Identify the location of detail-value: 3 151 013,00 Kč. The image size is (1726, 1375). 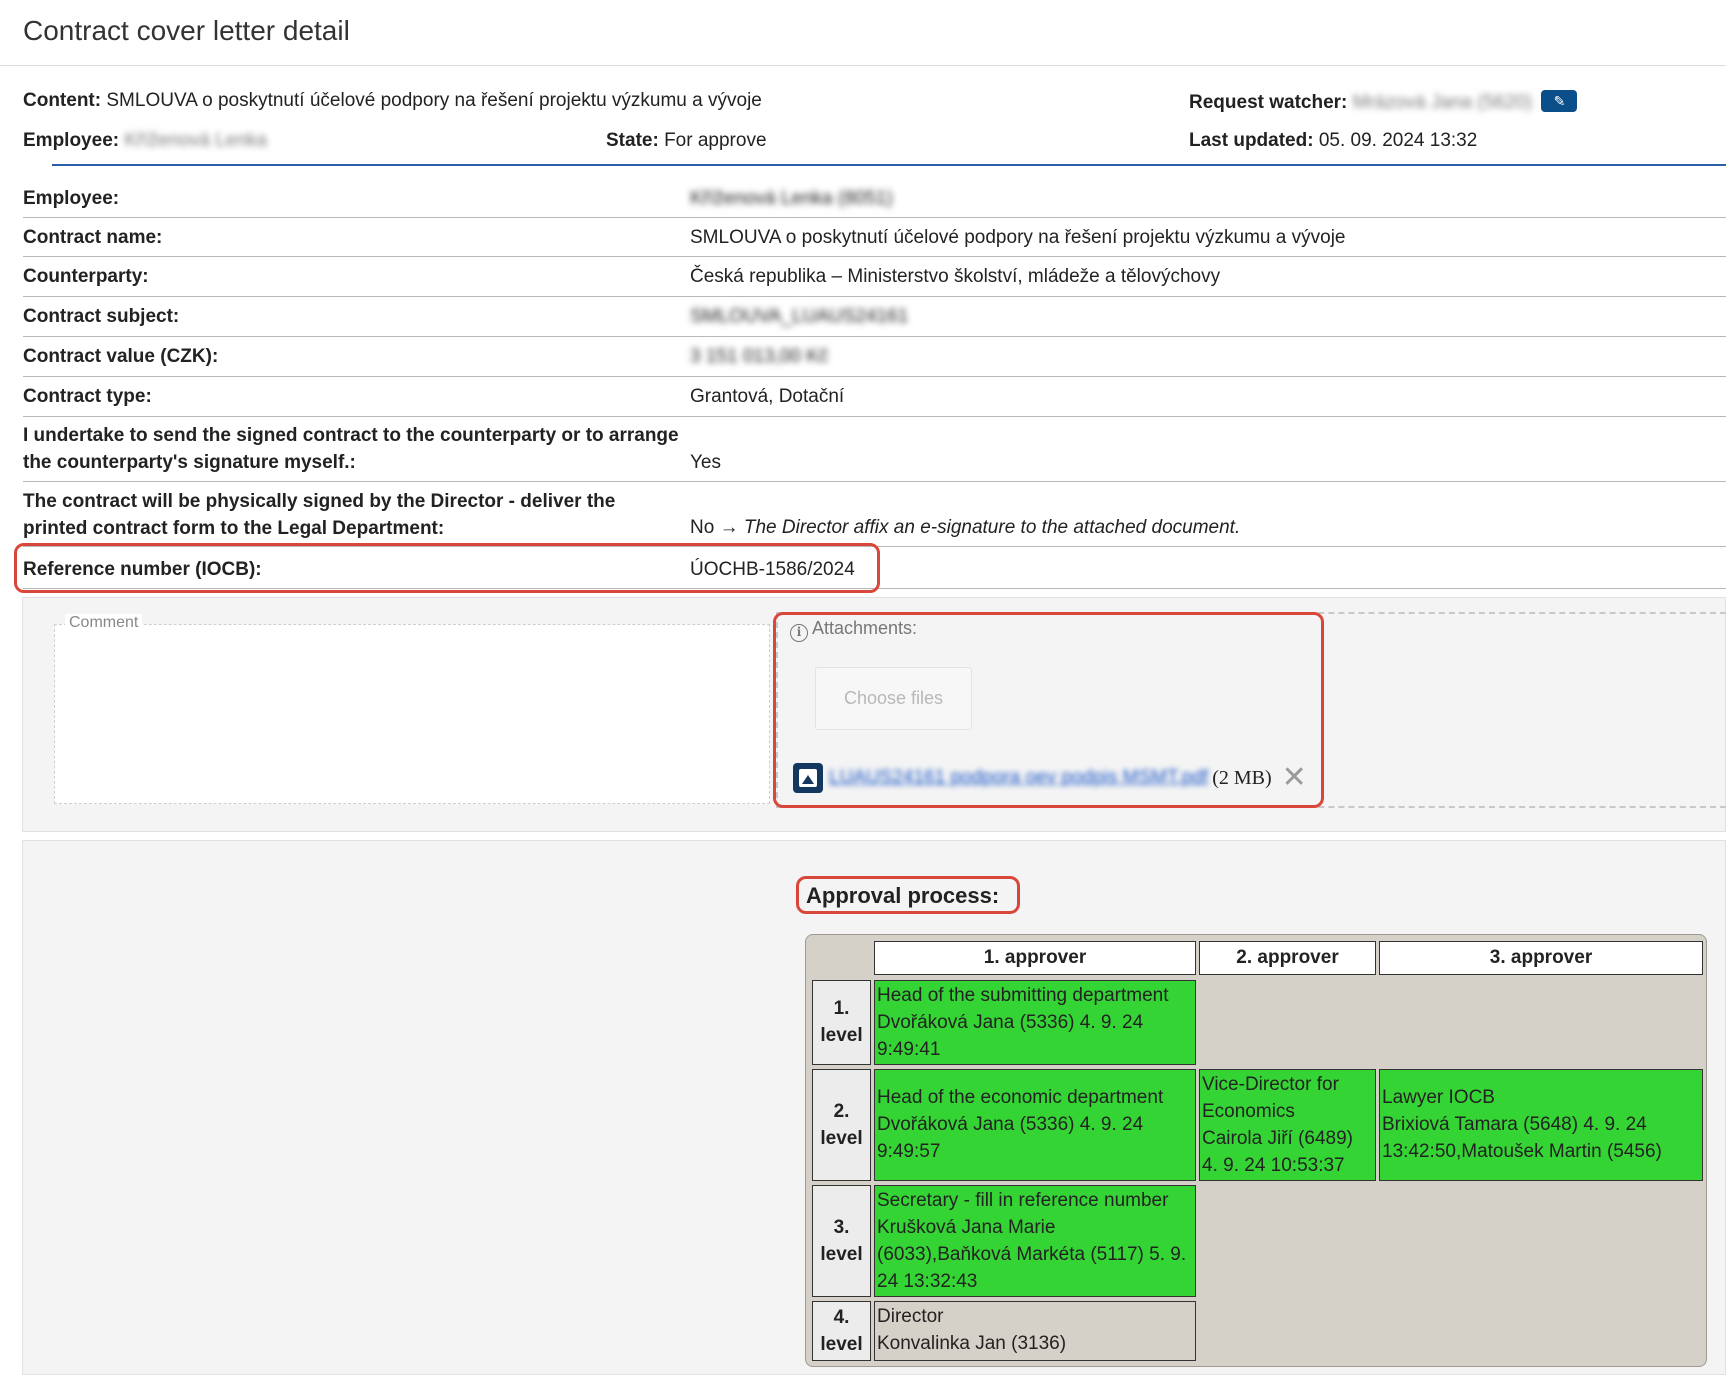
(759, 356).